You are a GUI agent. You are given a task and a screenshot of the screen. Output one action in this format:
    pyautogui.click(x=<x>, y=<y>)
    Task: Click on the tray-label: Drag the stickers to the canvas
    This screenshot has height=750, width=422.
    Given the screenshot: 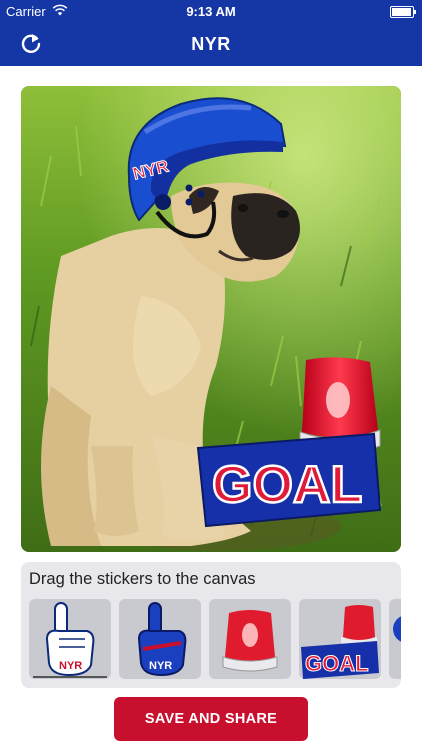 What is the action you would take?
    pyautogui.click(x=142, y=579)
    